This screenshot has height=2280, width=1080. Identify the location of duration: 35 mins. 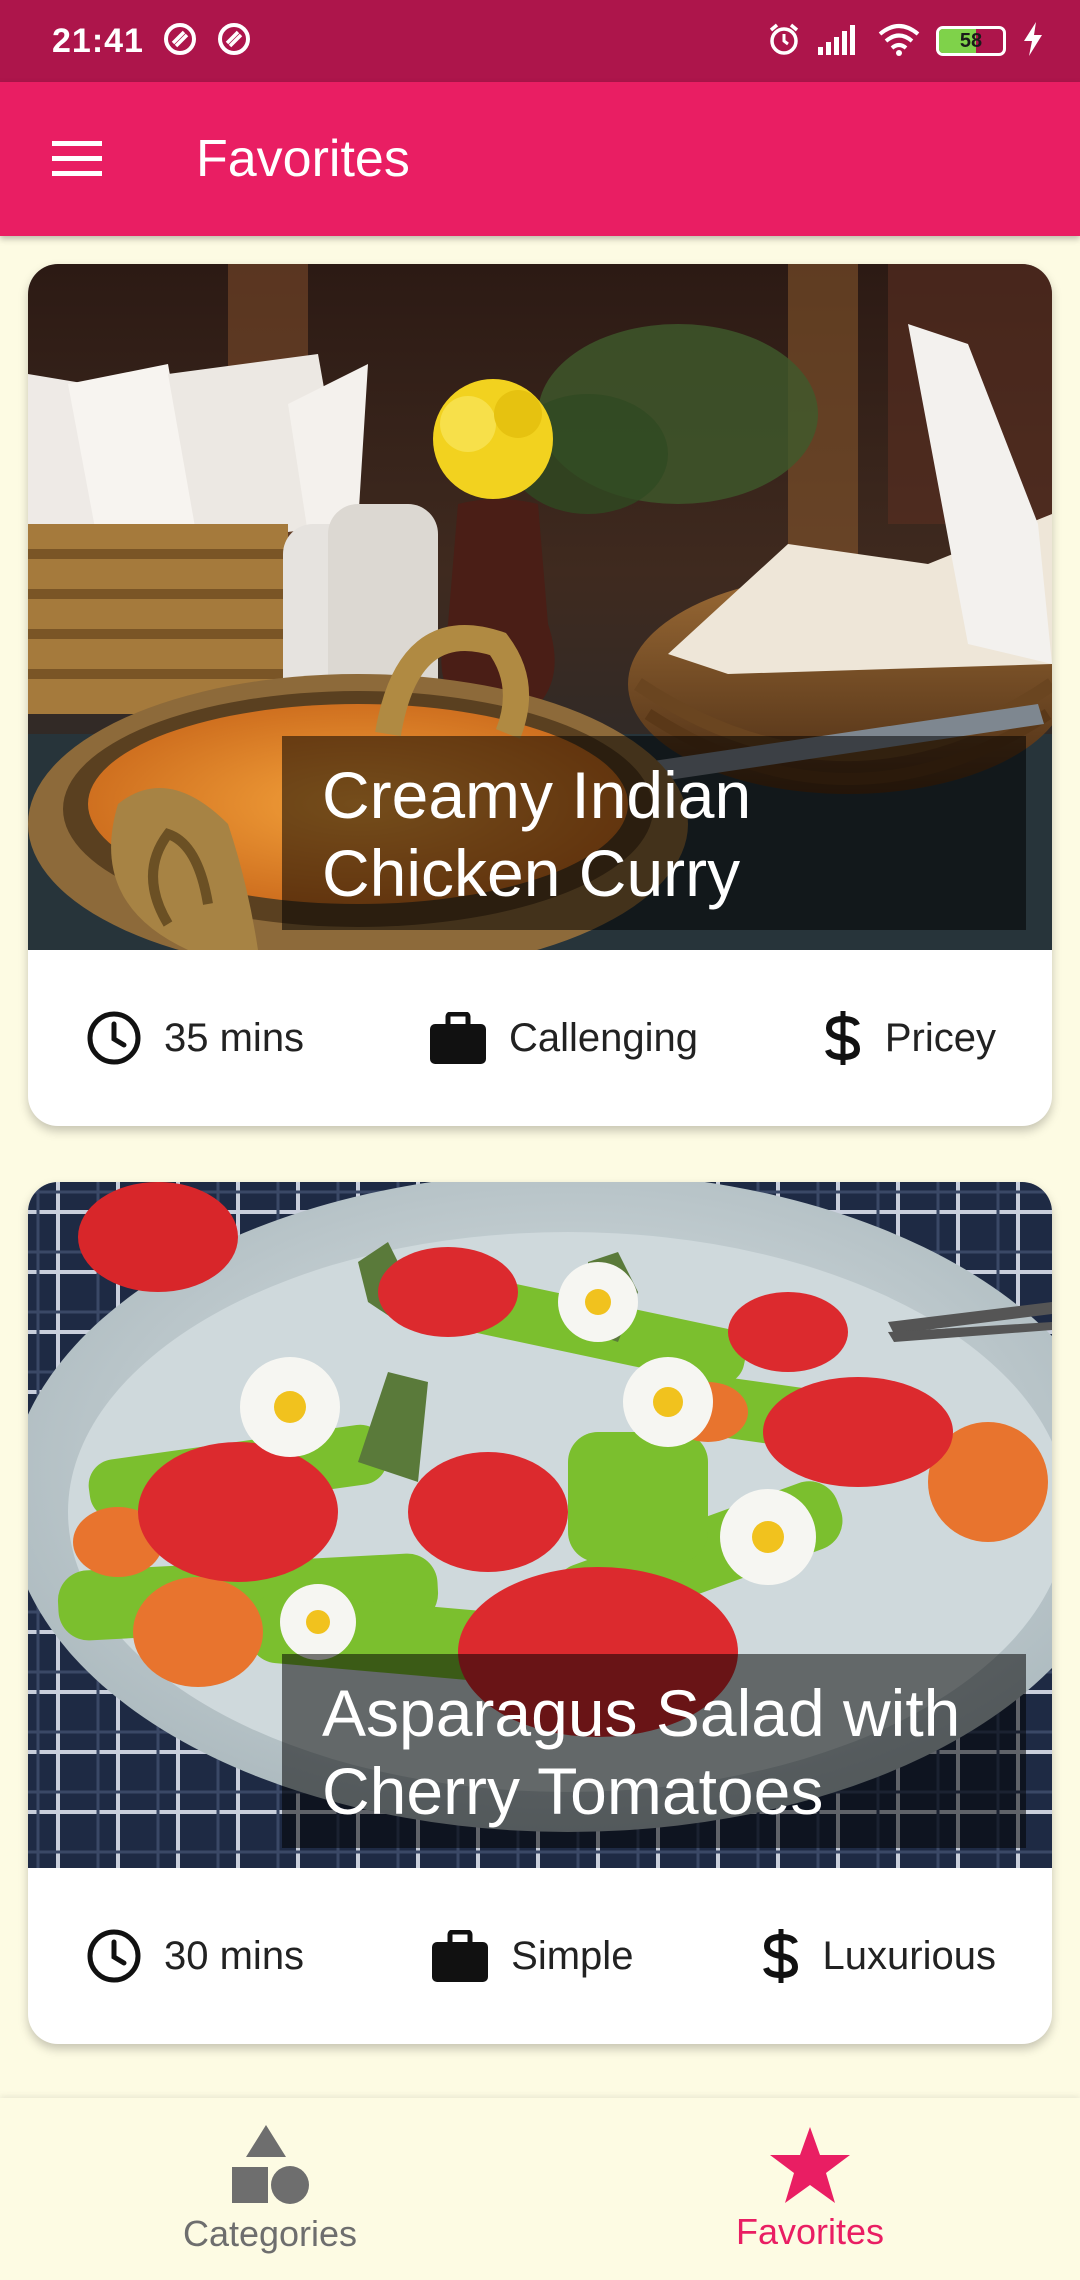
(195, 1038).